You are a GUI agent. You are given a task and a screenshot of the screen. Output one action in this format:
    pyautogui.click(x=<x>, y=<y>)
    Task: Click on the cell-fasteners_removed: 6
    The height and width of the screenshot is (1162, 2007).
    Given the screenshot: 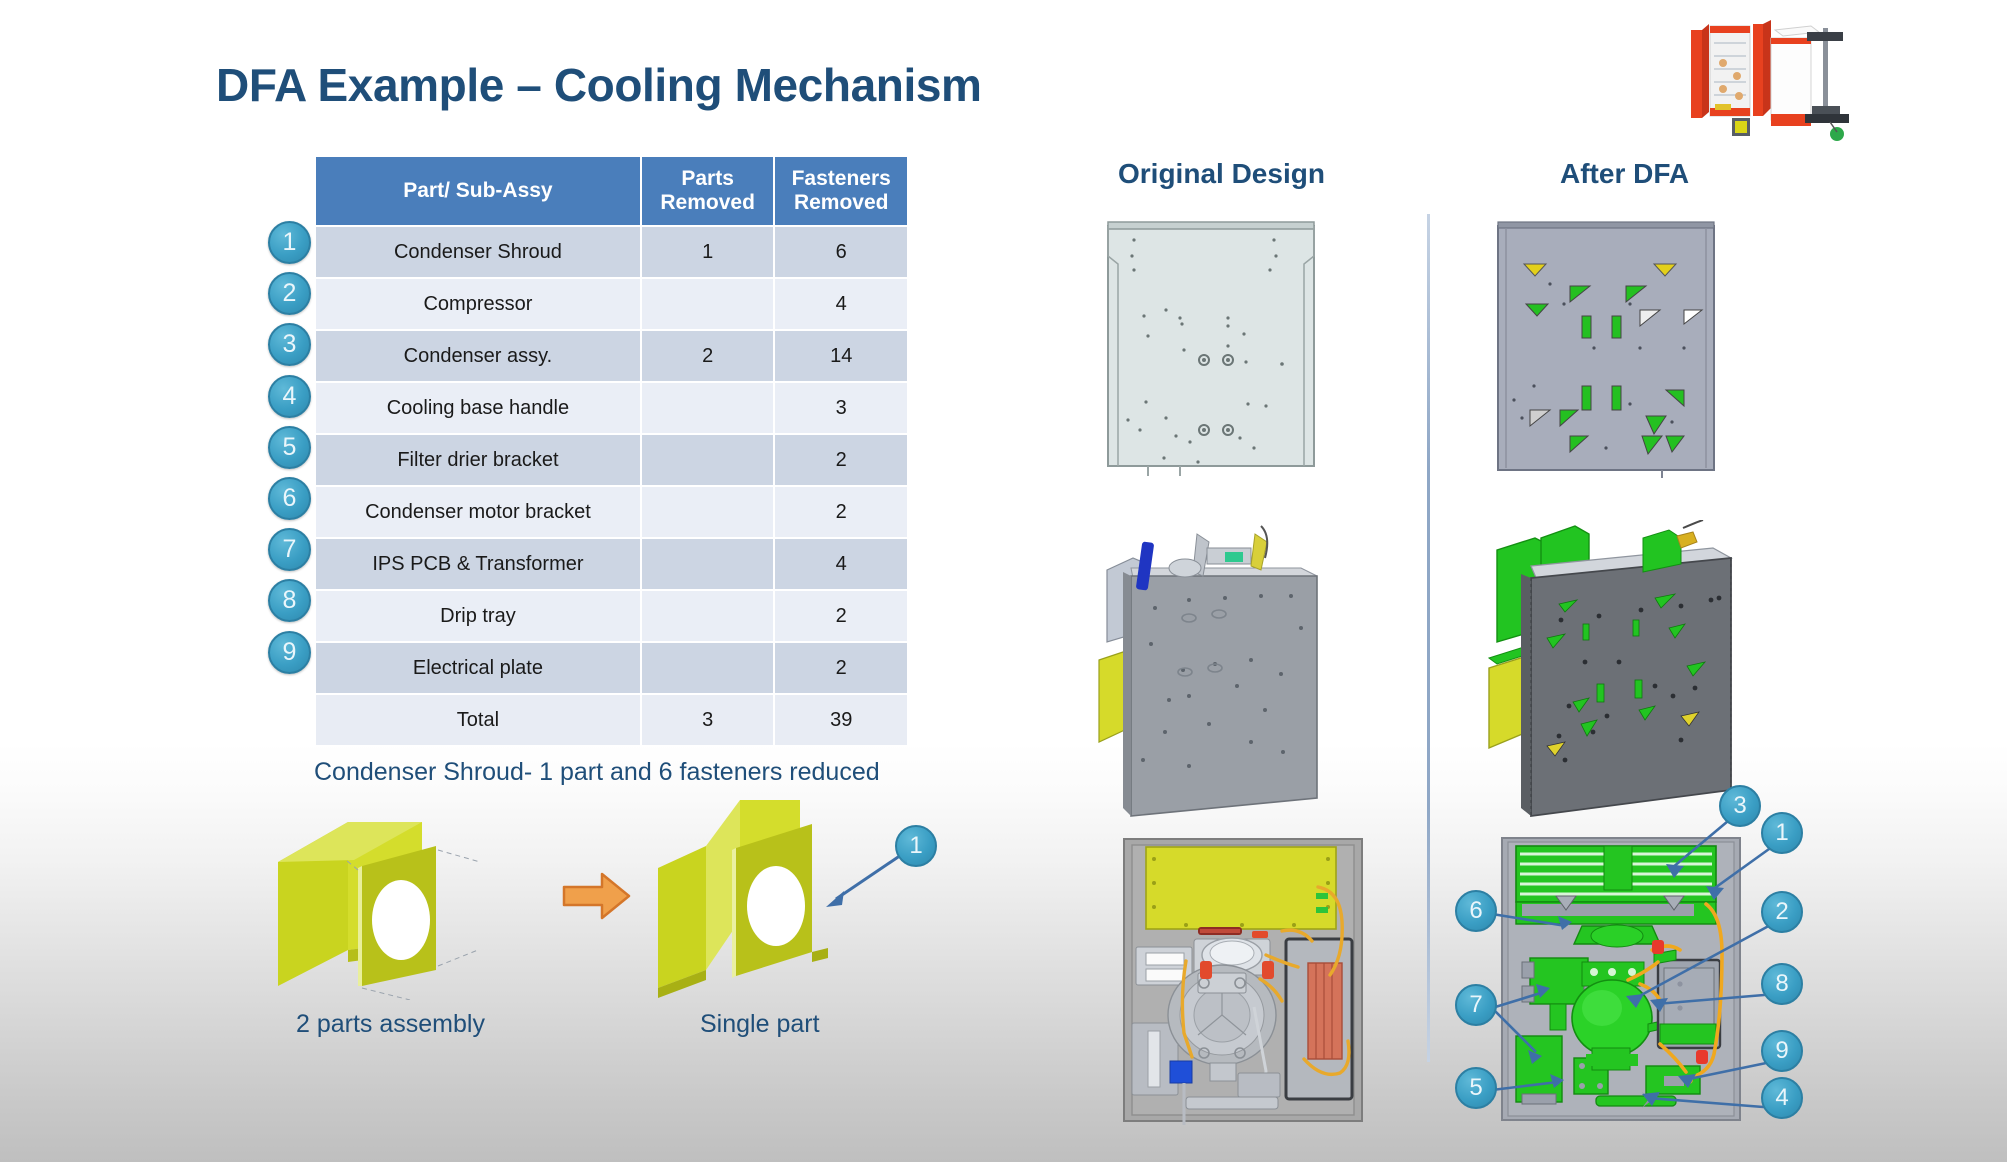 What is the action you would take?
    pyautogui.click(x=841, y=252)
    